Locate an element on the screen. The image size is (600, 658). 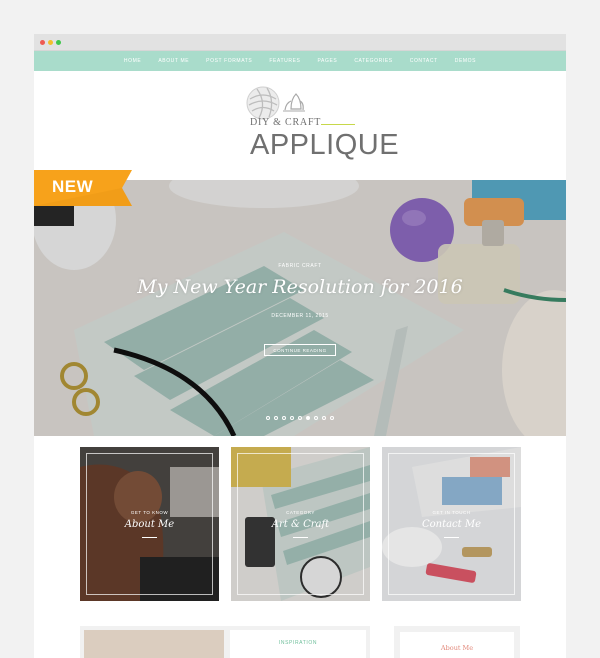
logo-tagline: DIY & CRAFT is located at coordinates (286, 122).